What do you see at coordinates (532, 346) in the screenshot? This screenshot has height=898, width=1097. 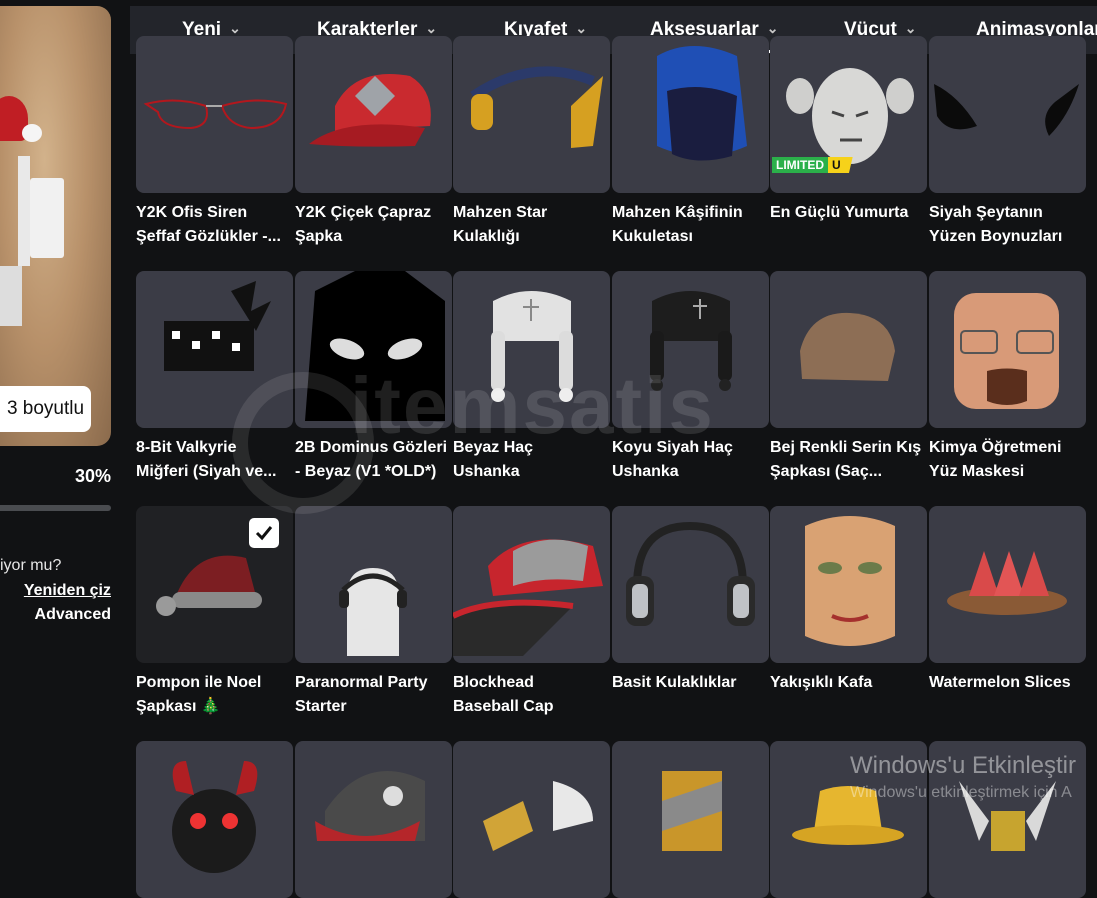 I see `white-ushanka-icon` at bounding box center [532, 346].